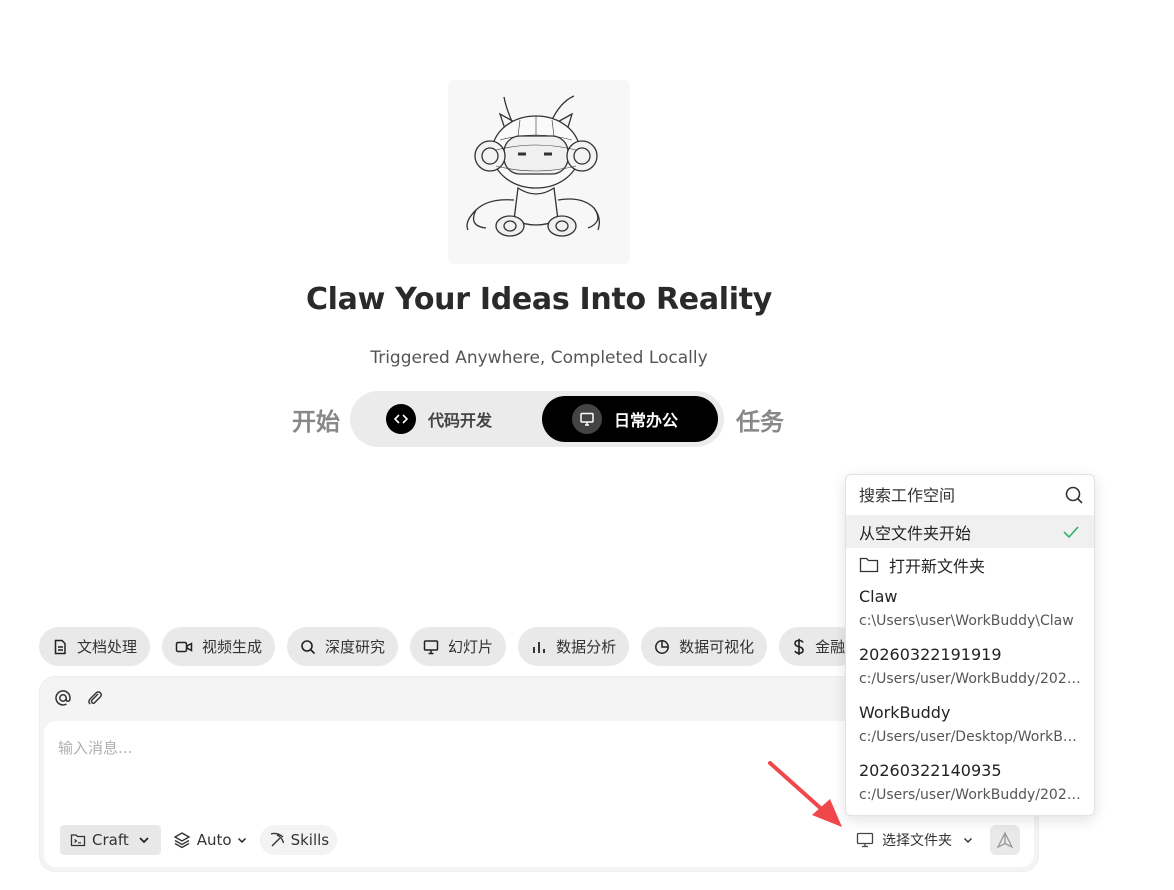 The image size is (1174, 890). I want to click on auto-model-dropdown: Auto, so click(210, 840).